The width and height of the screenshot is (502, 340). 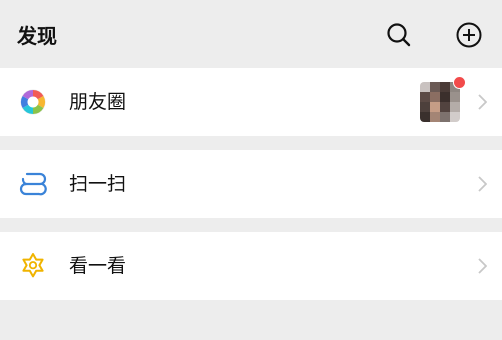 I want to click on scan-label: 扫一扫, so click(x=98, y=184).